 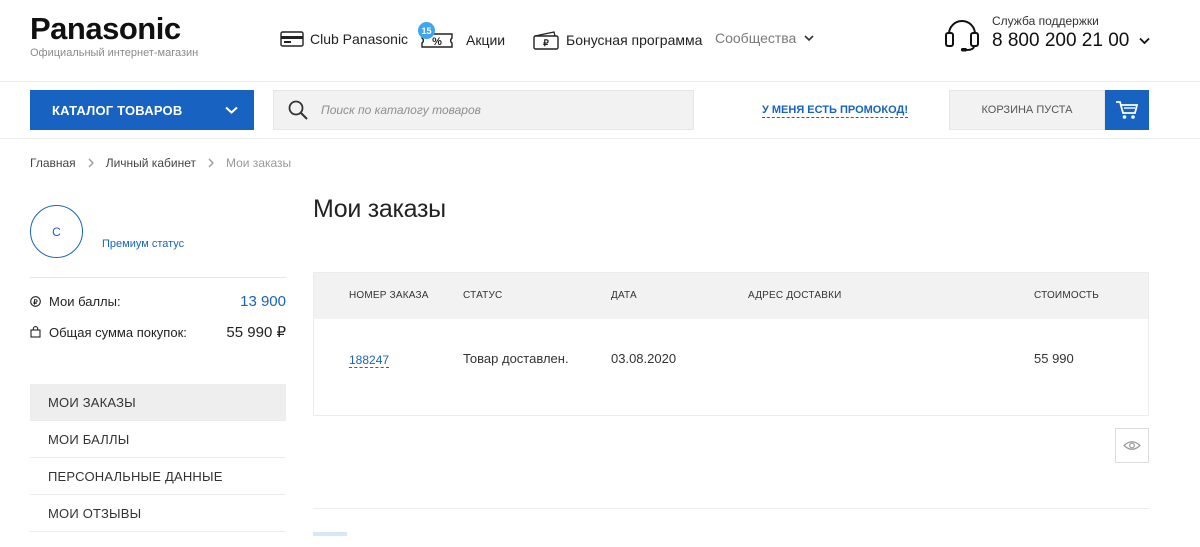 I want to click on nav-bonus-program: ₽ Бонусная программа, so click(x=617, y=40).